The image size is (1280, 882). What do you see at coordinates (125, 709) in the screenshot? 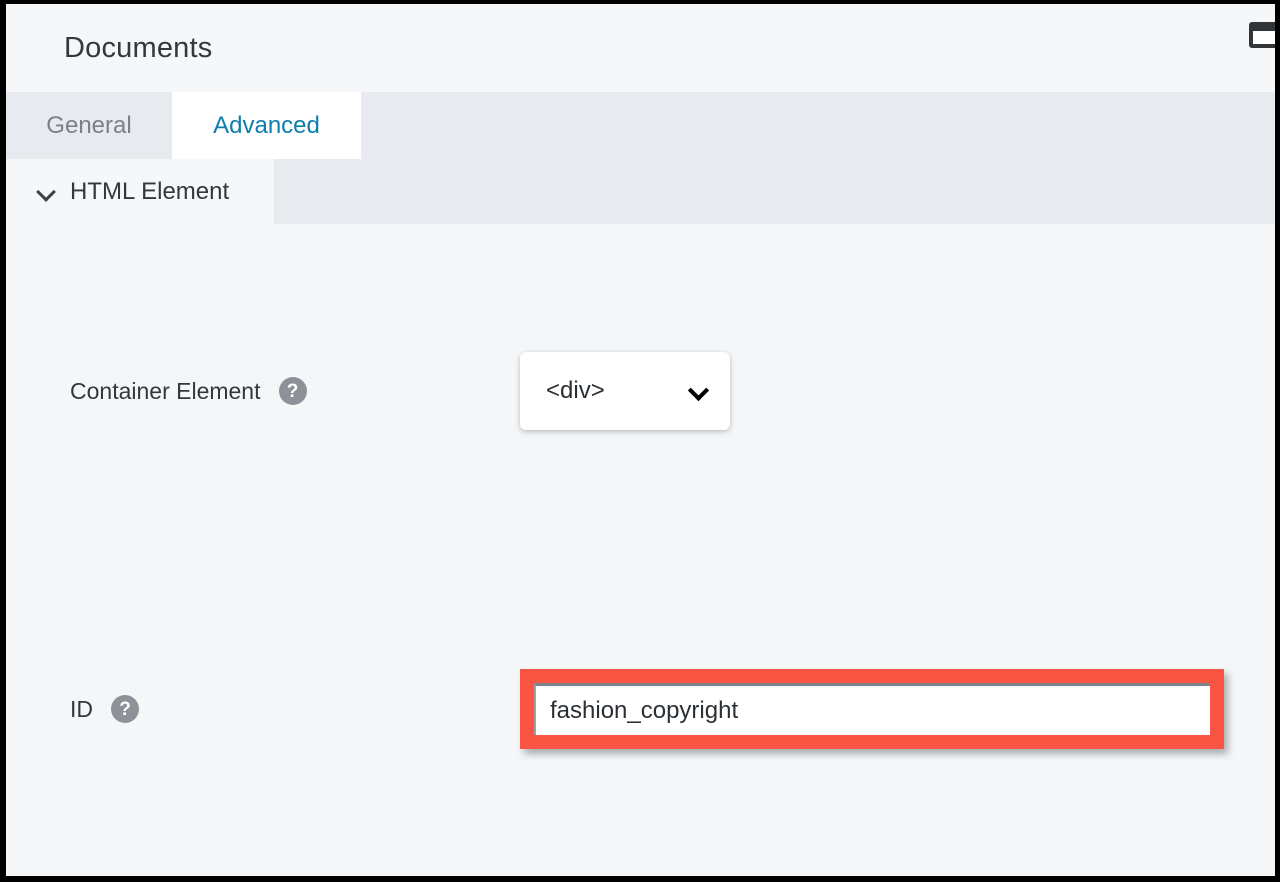
I see `help-icon-id: ?` at bounding box center [125, 709].